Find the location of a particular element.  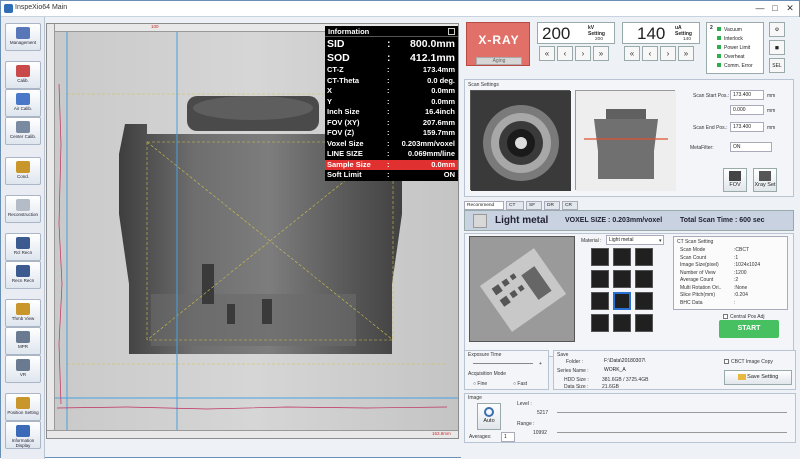

info-row: FOV (XY): 207.6mm is located at coordinates (391, 123).